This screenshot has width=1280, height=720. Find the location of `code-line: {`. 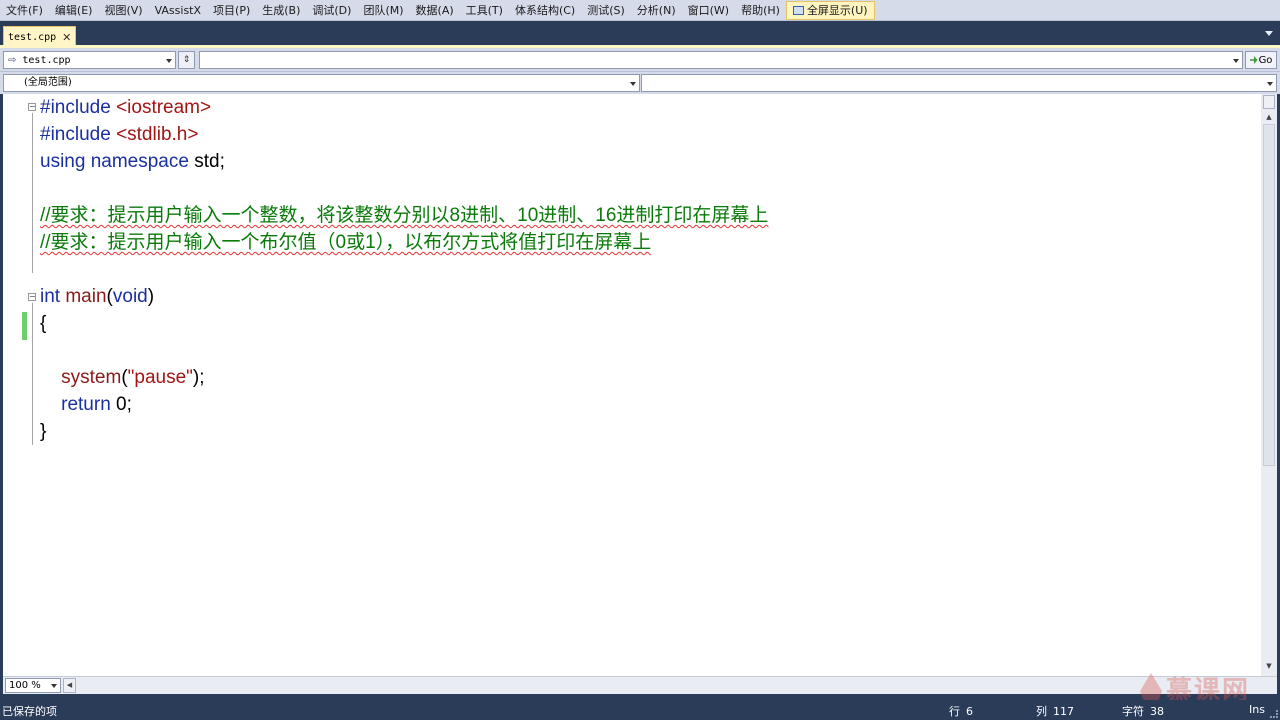

code-line: { is located at coordinates (43, 323).